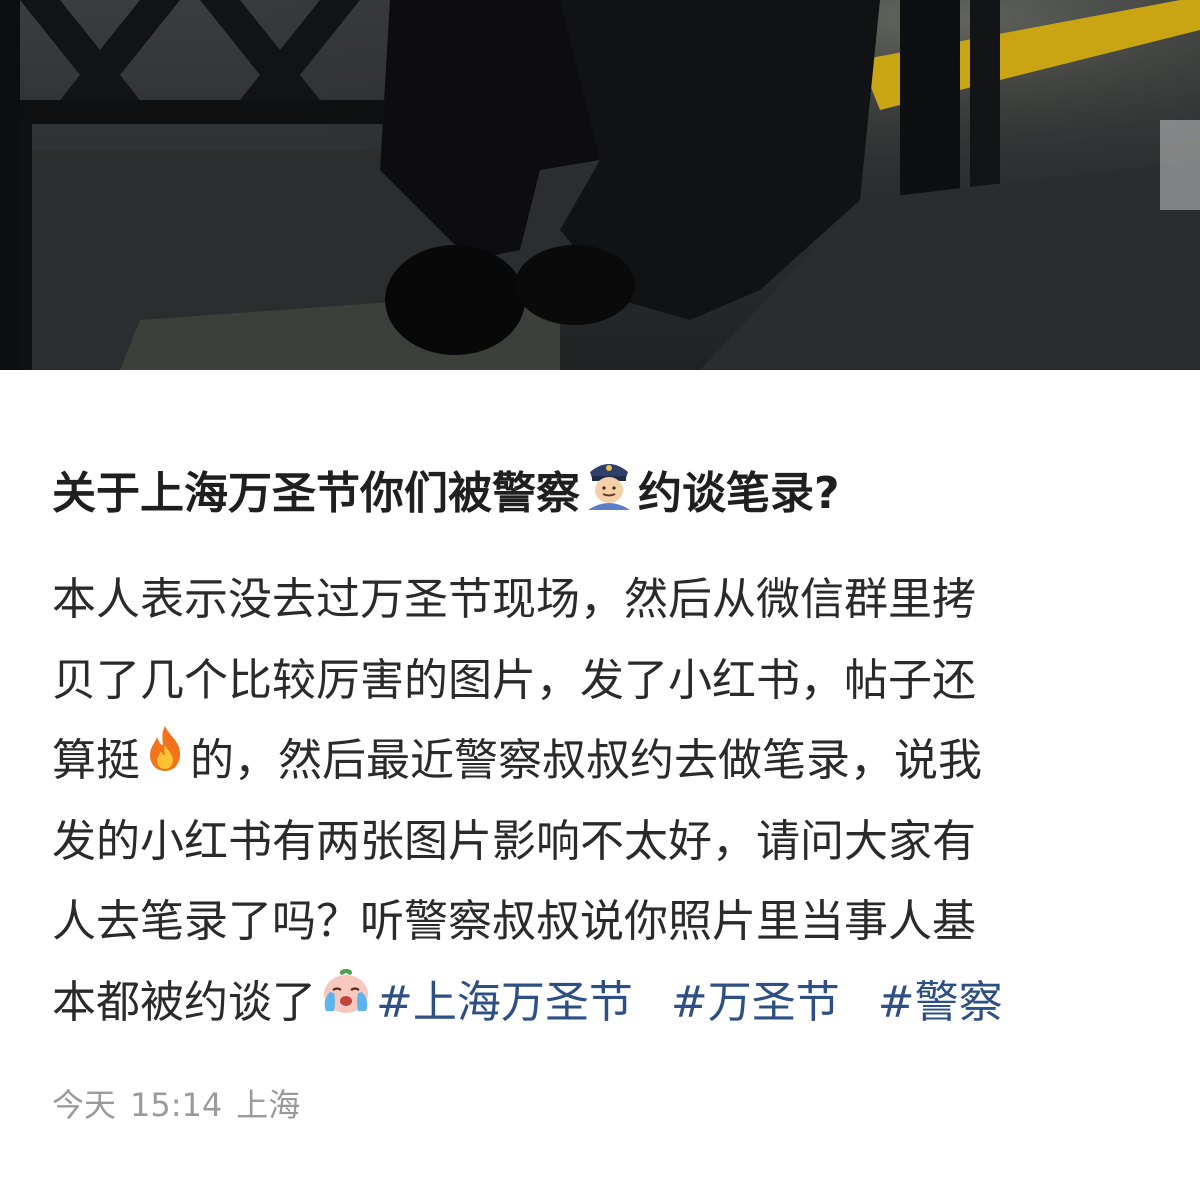 Image resolution: width=1200 pixels, height=1190 pixels. I want to click on body-line-3b: 的，然后最近警察叔叔约去做笔录，说我, so click(586, 761).